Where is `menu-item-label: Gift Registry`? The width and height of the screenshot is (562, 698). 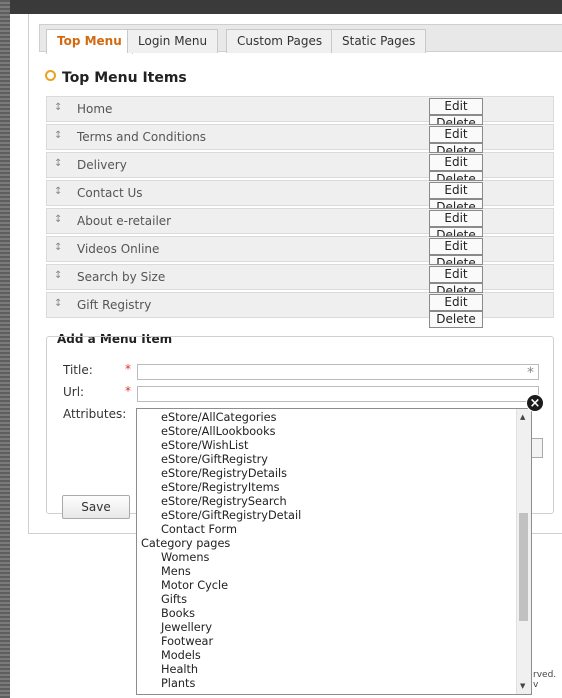
menu-item-label: Gift Registry is located at coordinates (114, 305).